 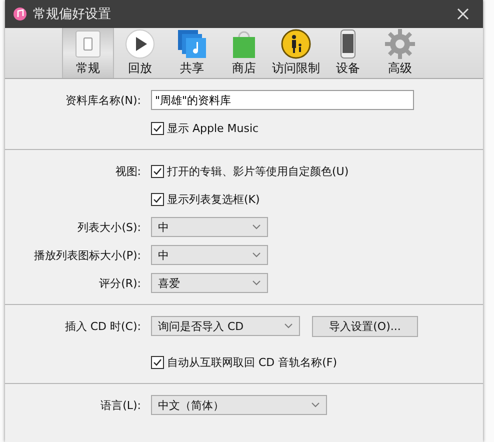 I want to click on field-label: 播放列表图标大小(P):, so click(x=87, y=255).